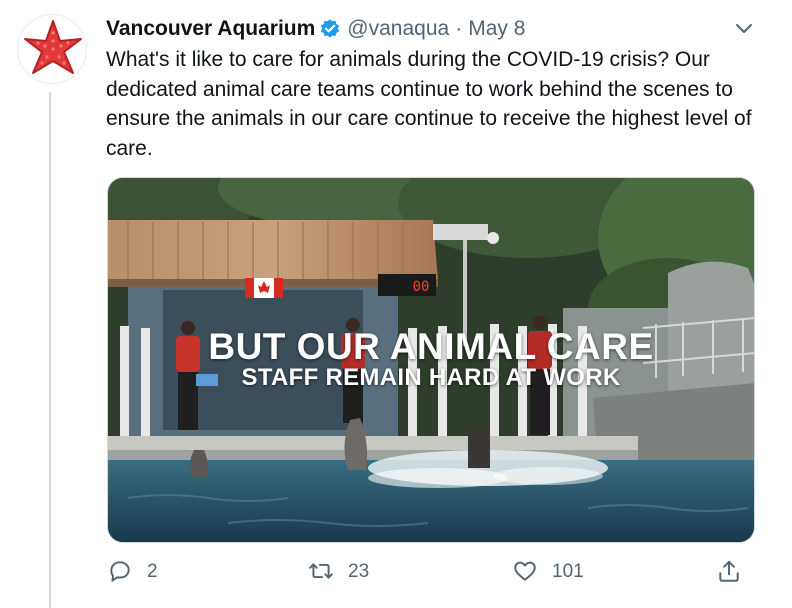 The image size is (792, 608). What do you see at coordinates (152, 571) in the screenshot?
I see `reply-count: 2` at bounding box center [152, 571].